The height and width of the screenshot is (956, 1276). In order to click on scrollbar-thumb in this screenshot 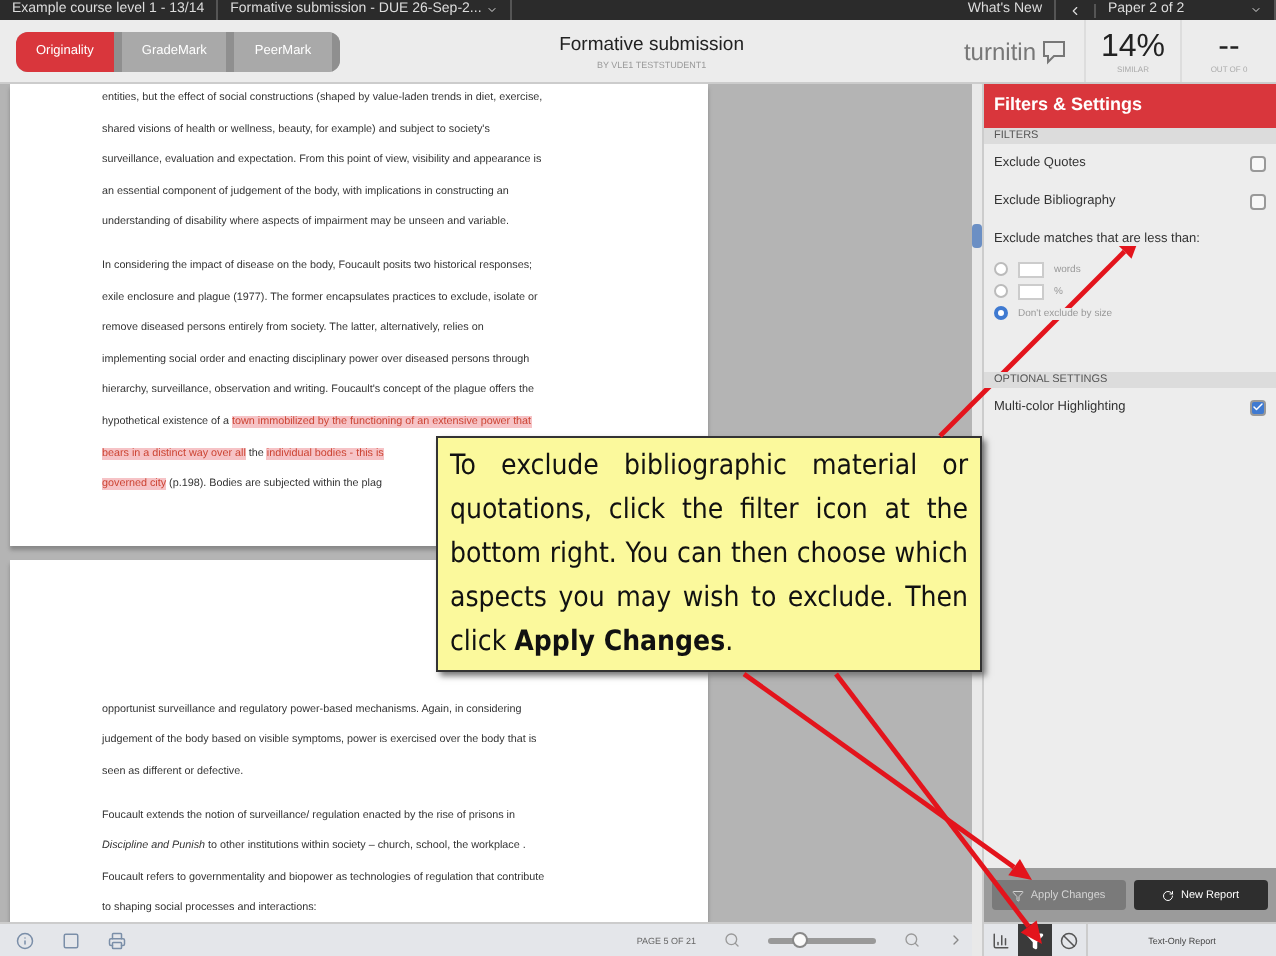, I will do `click(977, 236)`.